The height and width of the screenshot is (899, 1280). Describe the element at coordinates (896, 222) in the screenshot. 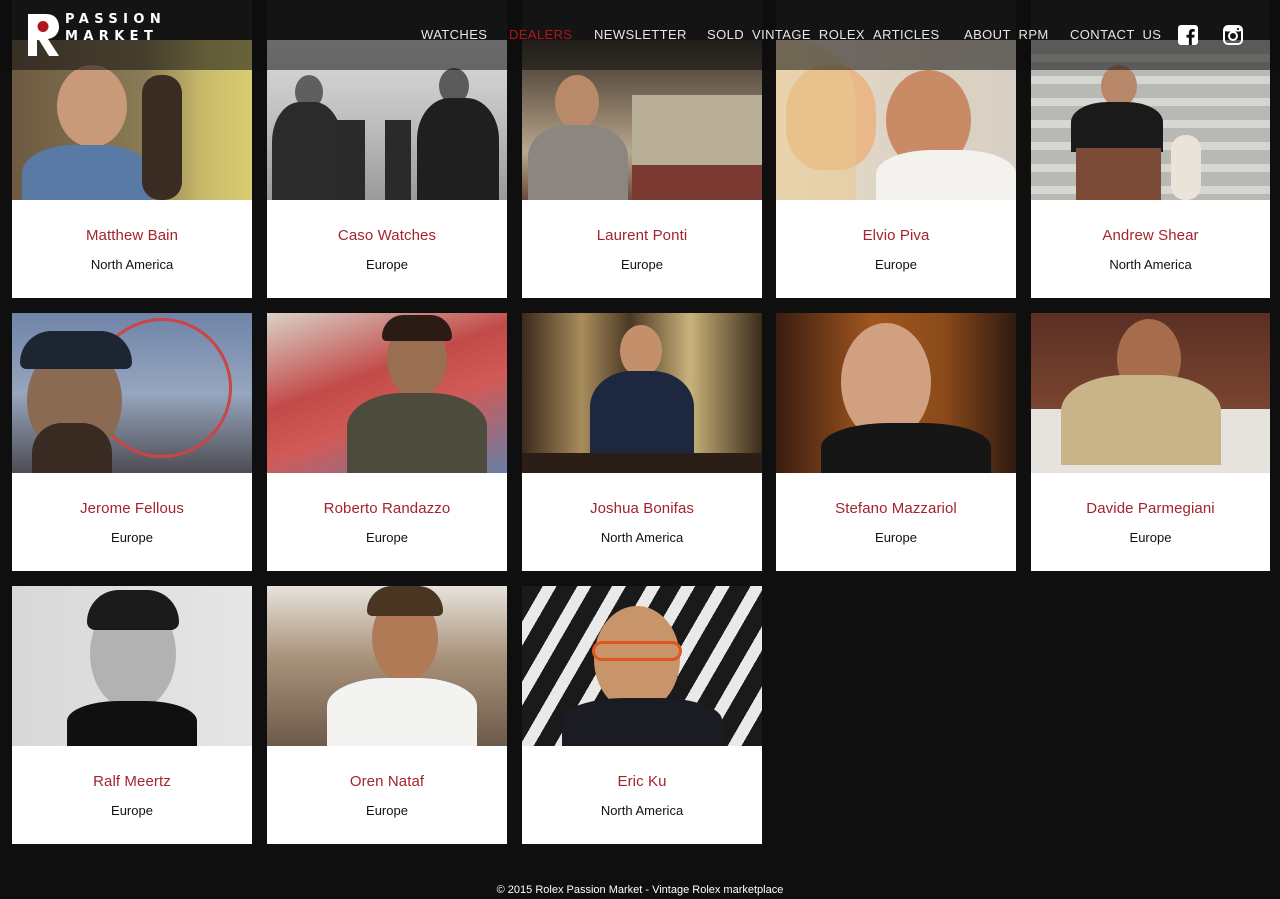

I see `dealer-name: Elvio Piva` at that location.